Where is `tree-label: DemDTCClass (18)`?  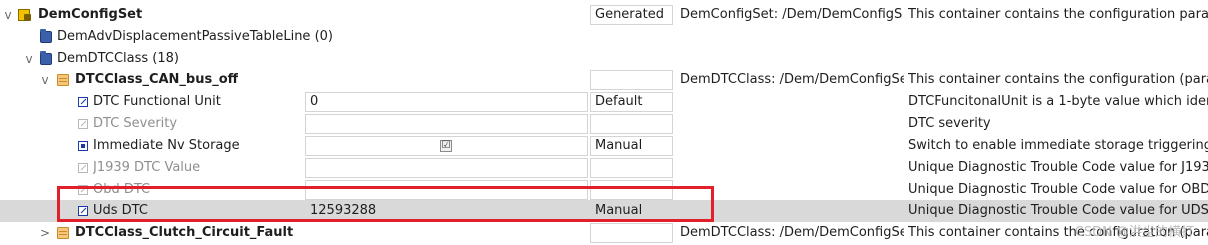
tree-label: DemDTCClass (18) is located at coordinates (118, 58).